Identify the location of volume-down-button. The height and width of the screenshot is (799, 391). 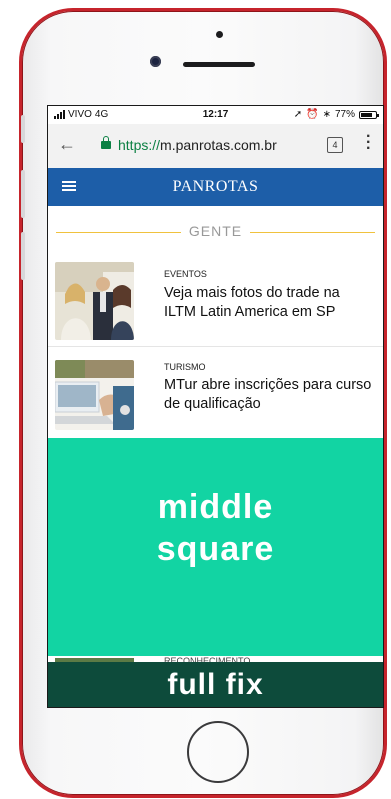
(23, 256).